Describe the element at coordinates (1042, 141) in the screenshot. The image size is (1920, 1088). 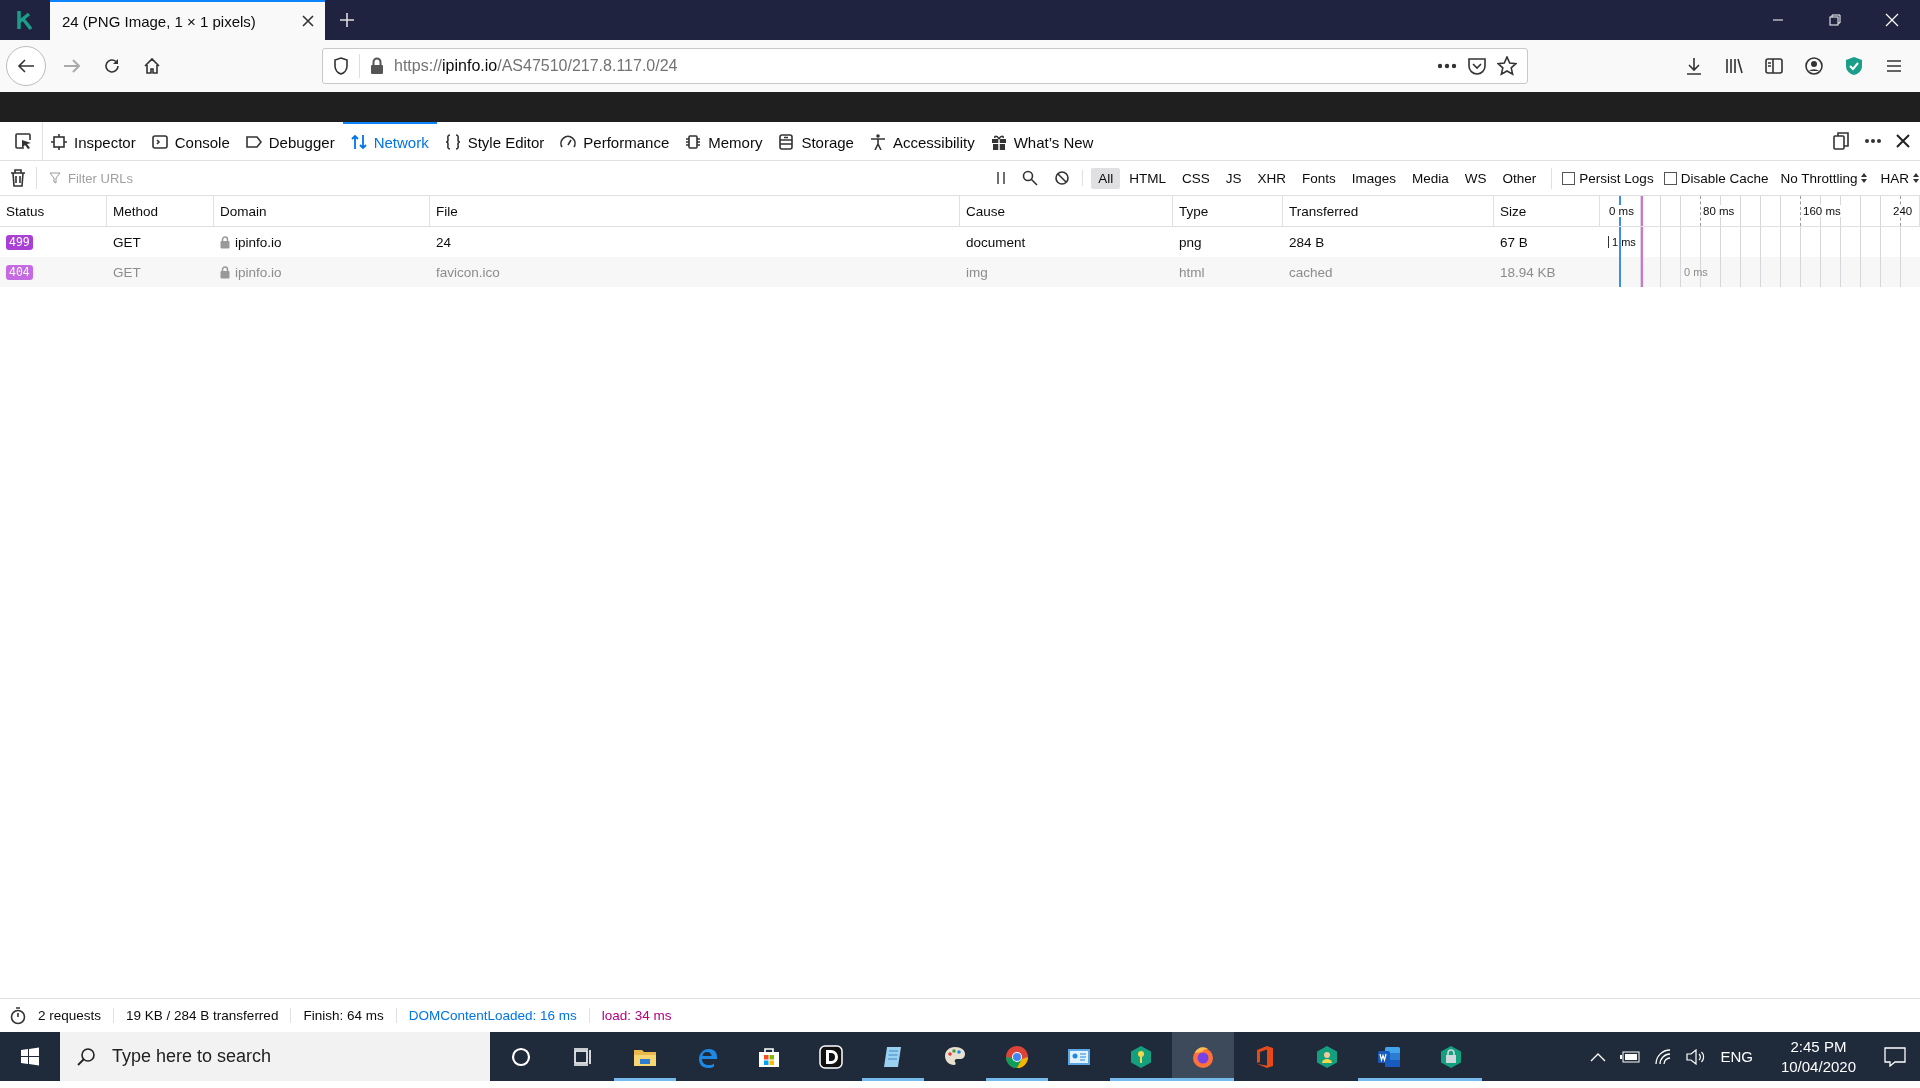
I see `devtools-tab: What’s New` at that location.